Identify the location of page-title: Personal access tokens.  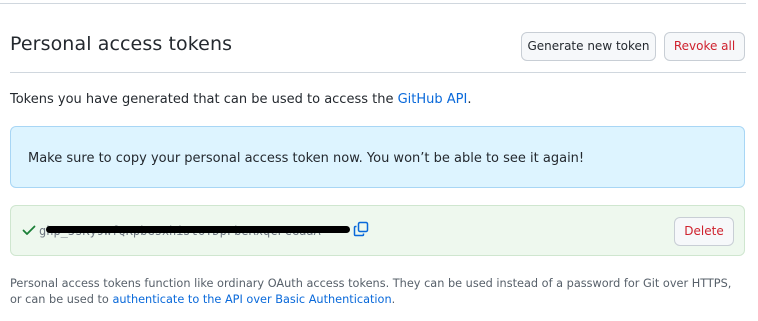
(121, 44).